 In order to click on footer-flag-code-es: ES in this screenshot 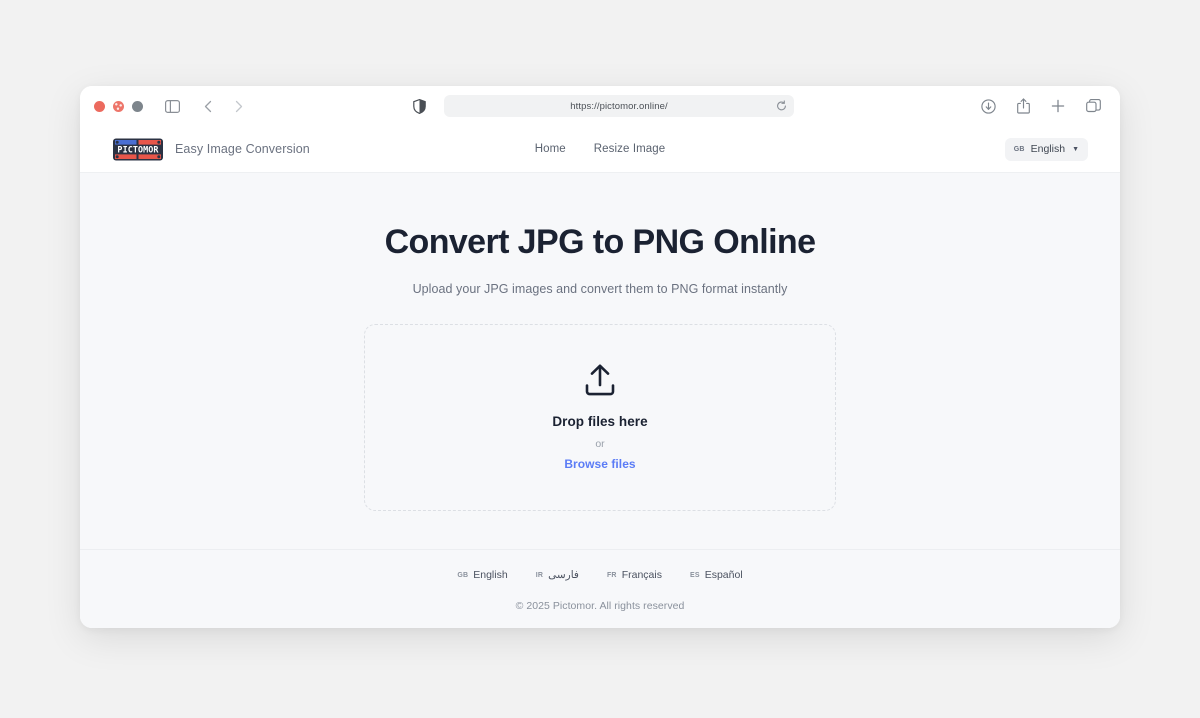, I will do `click(694, 575)`.